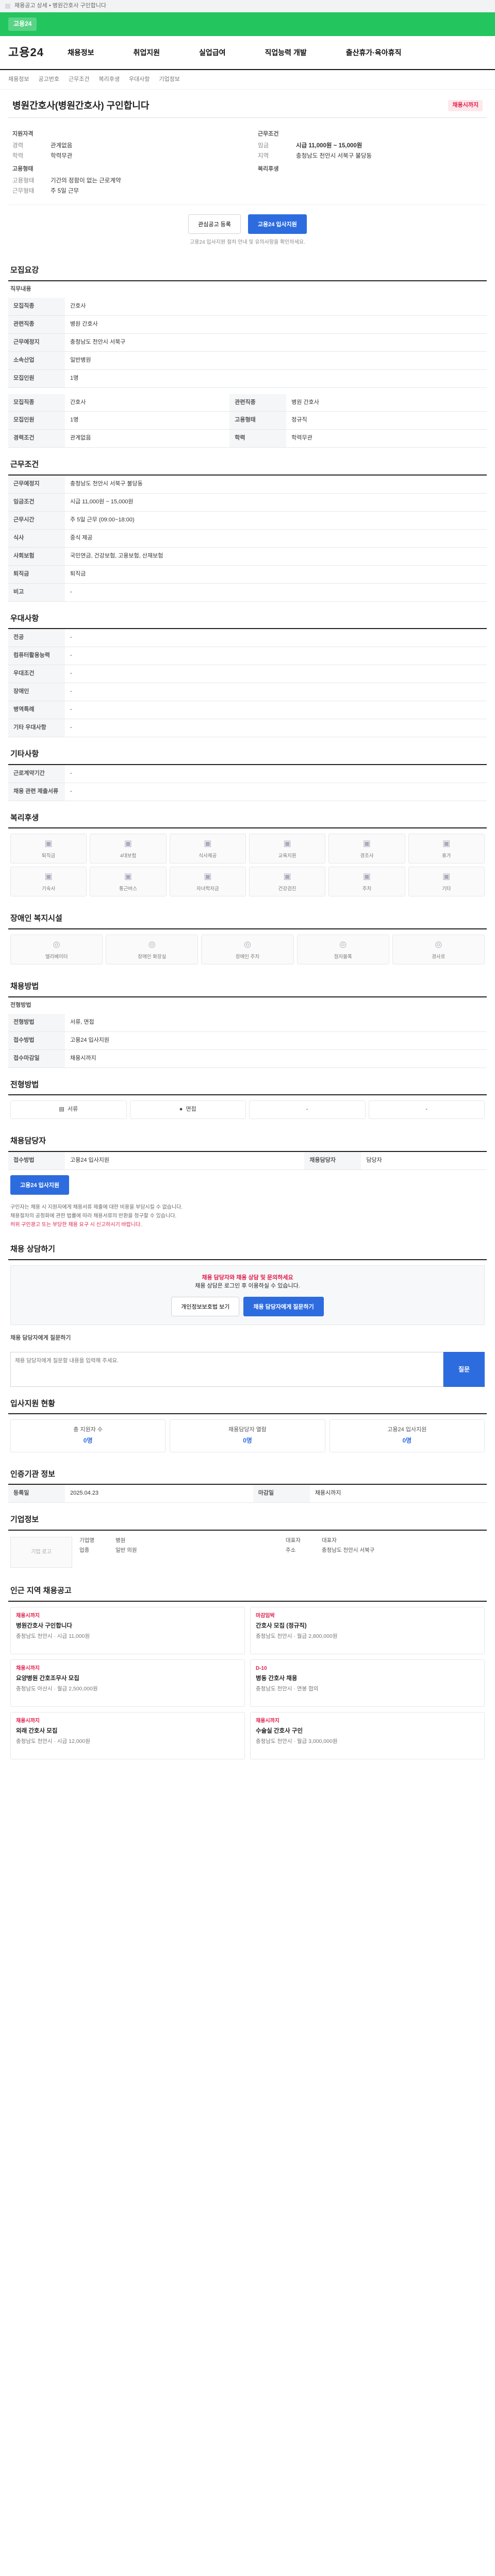  Describe the element at coordinates (247, 921) in the screenshot. I see `section-title: 장애인 복지시설` at that location.